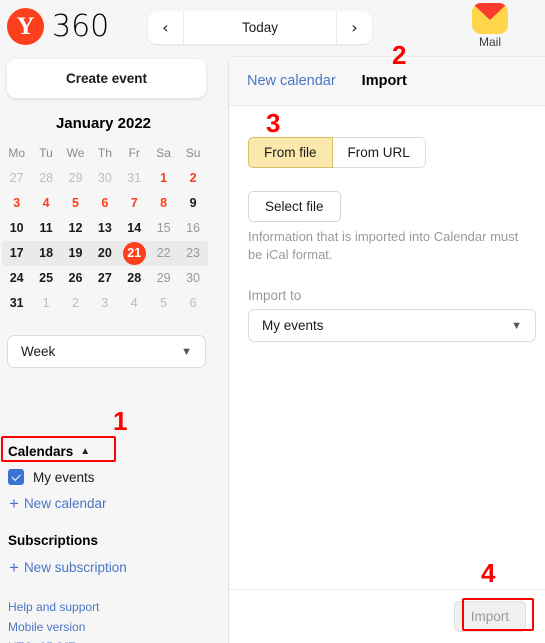 This screenshot has width=545, height=643. I want to click on mini-calendar-day-number: 13, so click(104, 228).